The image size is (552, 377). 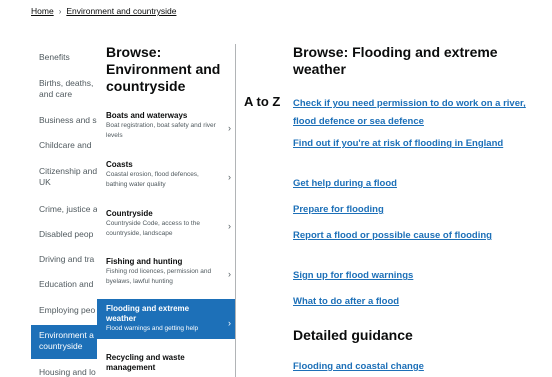 I want to click on subtopic-column-title: Browse: Environment and countryside, so click(x=163, y=69).